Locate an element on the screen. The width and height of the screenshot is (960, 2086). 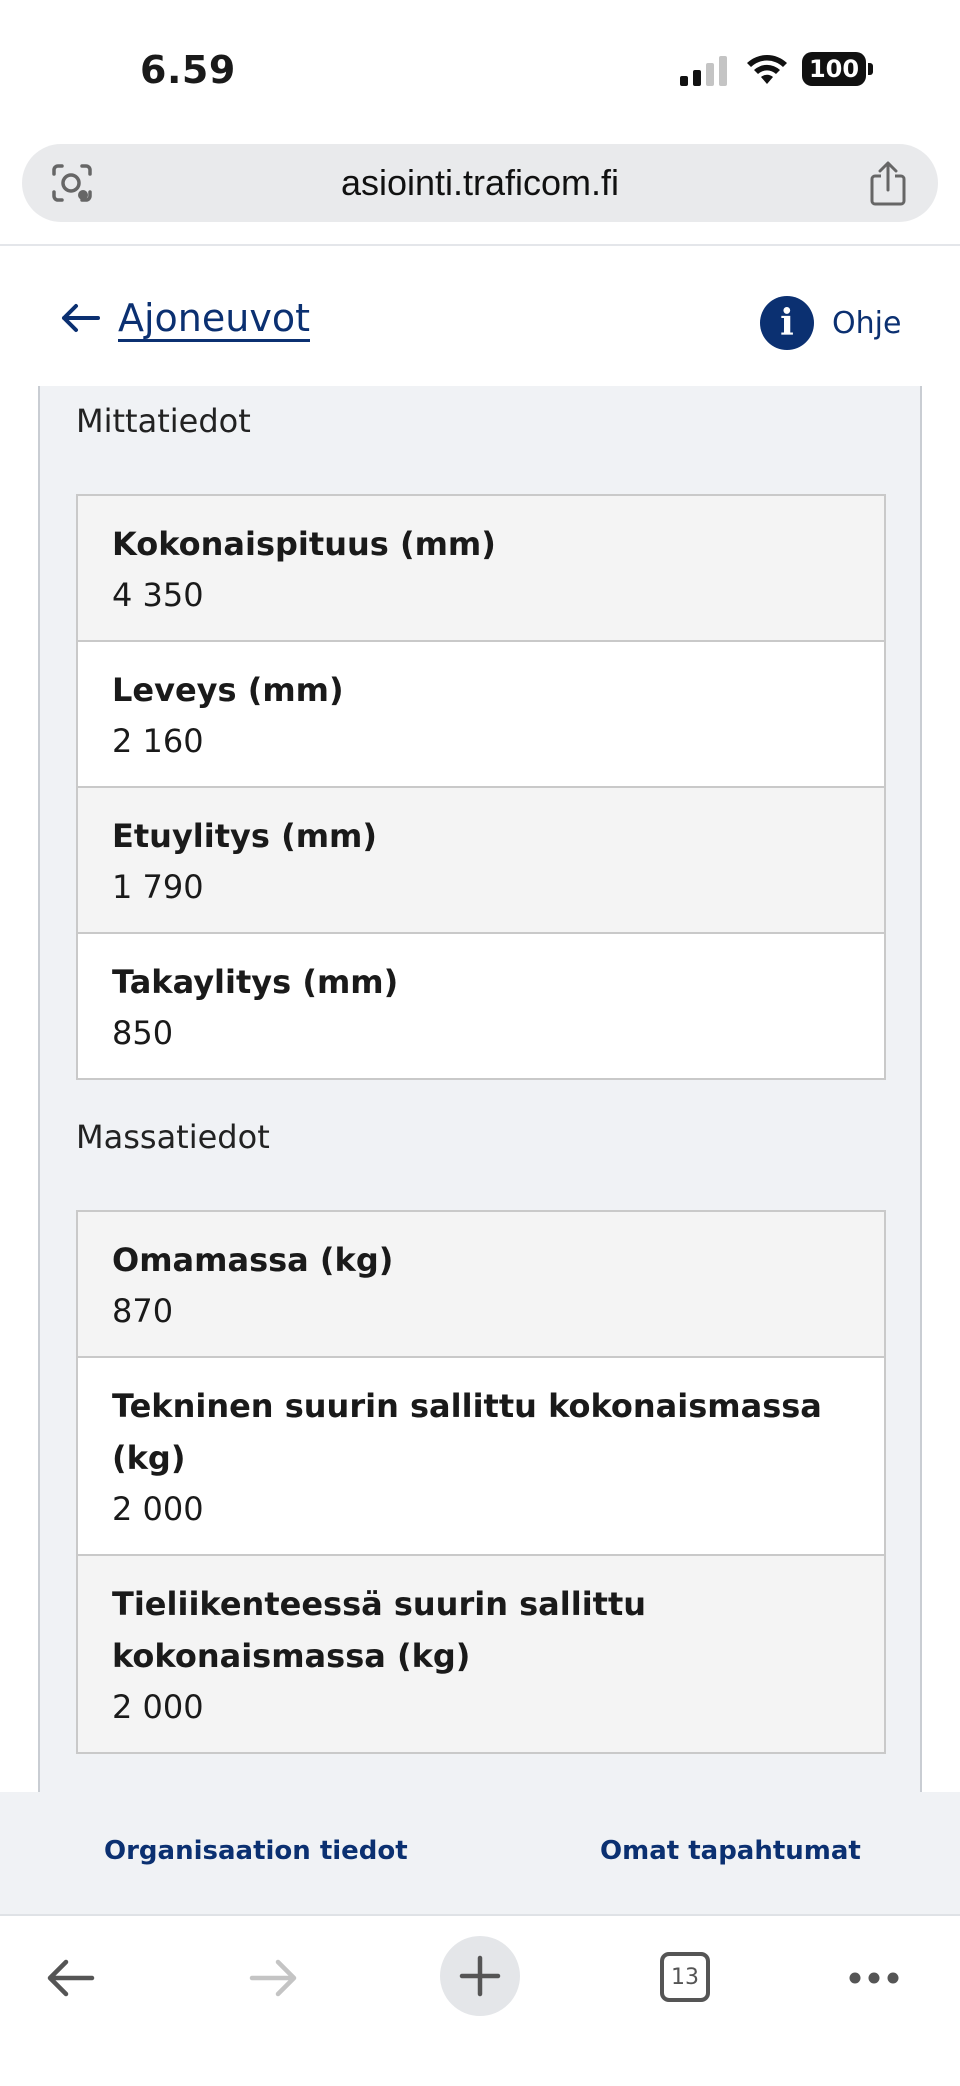
page-header: Ajoneuvot i Ohje is located at coordinates (480, 316).